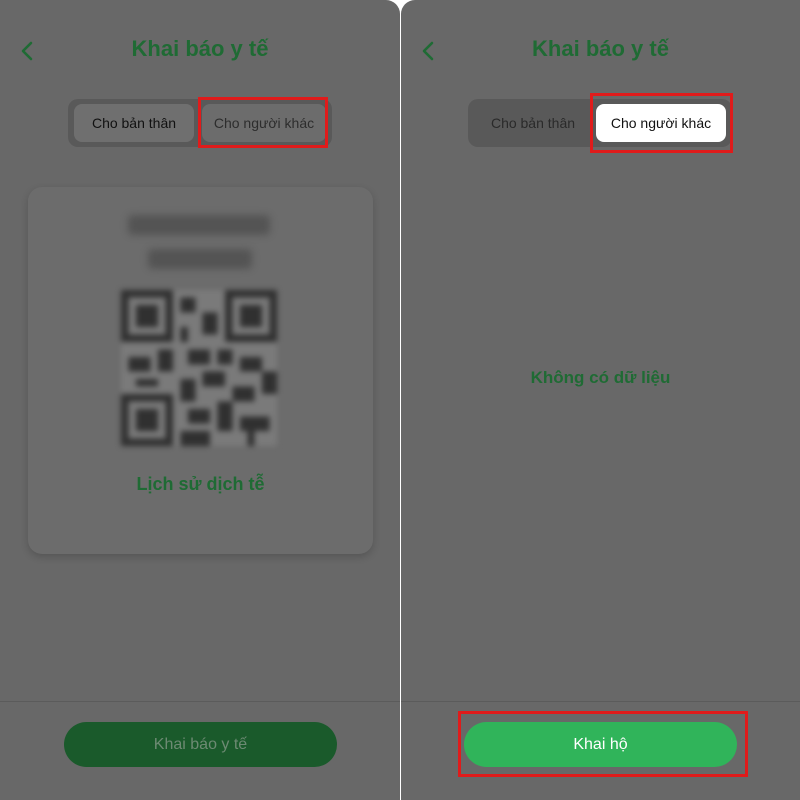 This screenshot has width=800, height=800. Describe the element at coordinates (600, 744) in the screenshot. I see `declare-on-behalf-button: Khai hộ` at that location.